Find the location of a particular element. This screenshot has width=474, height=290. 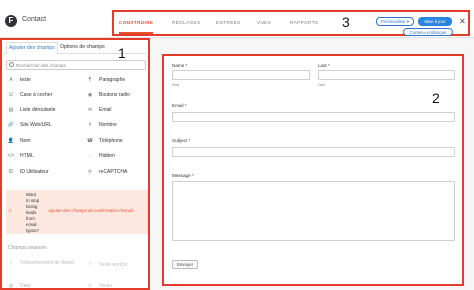

name-label: Name * is located at coordinates (180, 65).